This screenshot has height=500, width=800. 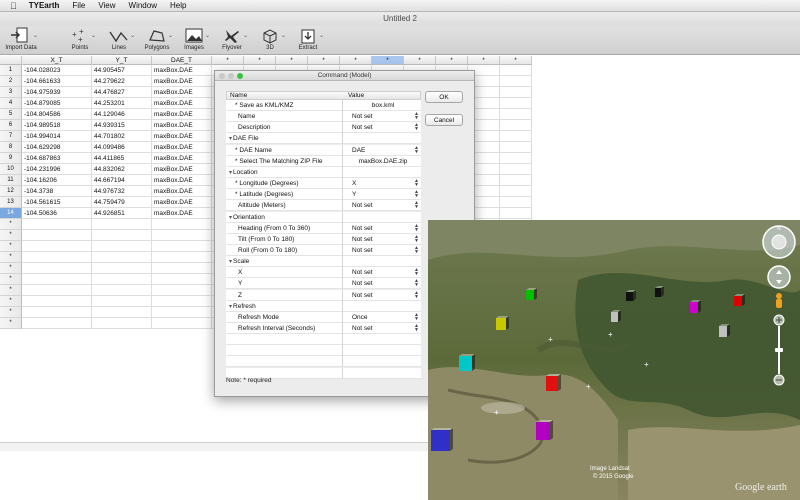 I want to click on property-row: * Save as KML/KMZ box.kml, so click(x=323, y=105).